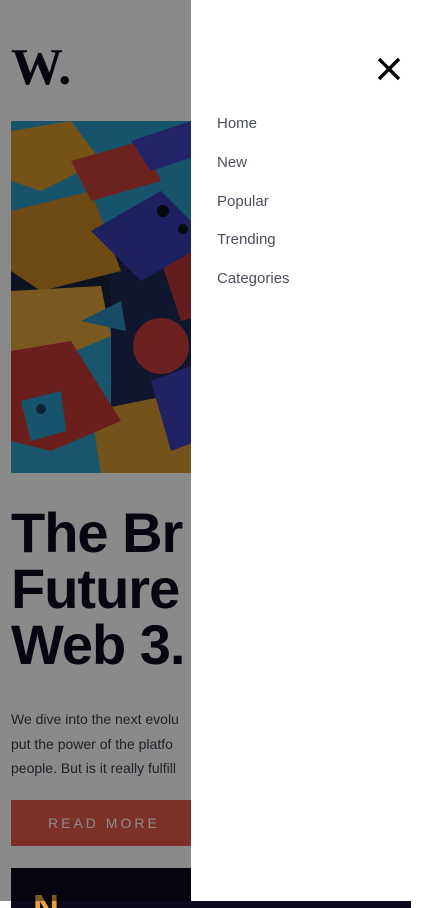 This screenshot has height=908, width=422. I want to click on nav-item-popular: Popular, so click(253, 209).